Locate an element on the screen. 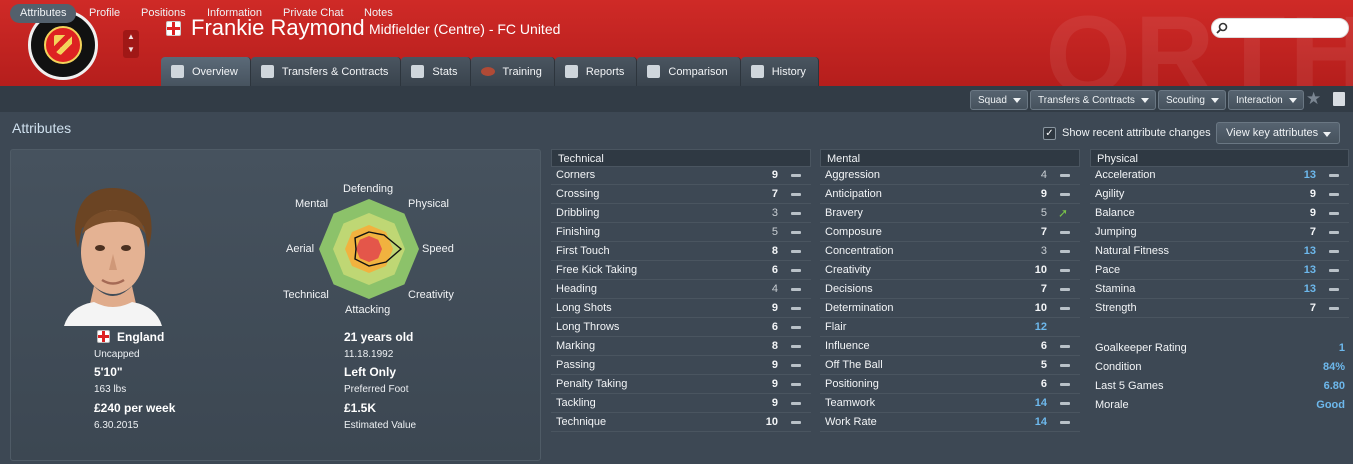 The image size is (1353, 464). tab-reports: Reports is located at coordinates (596, 71).